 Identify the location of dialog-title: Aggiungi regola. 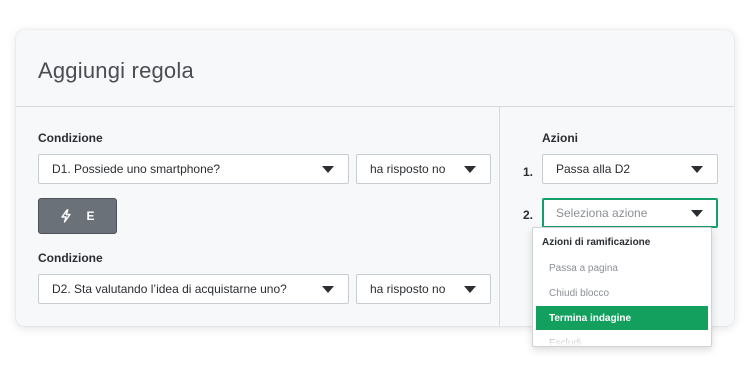
(116, 70).